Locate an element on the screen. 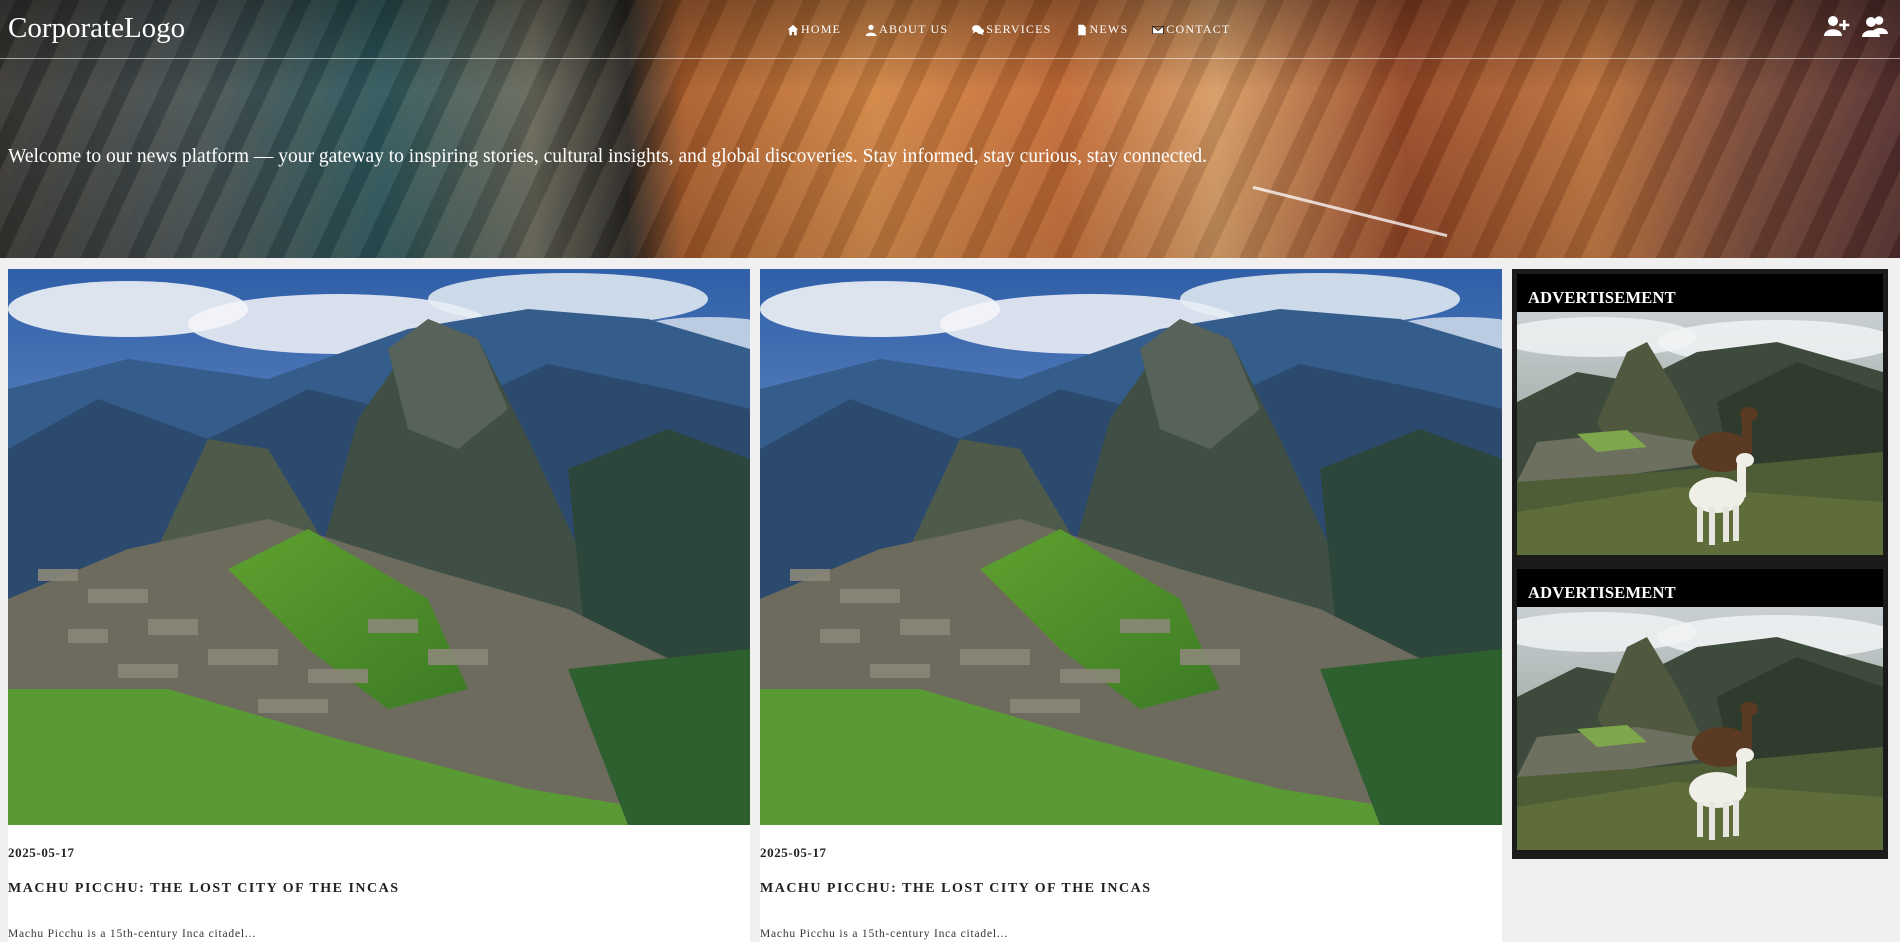 Image resolution: width=1900 pixels, height=942 pixels. envelope-icon is located at coordinates (1158, 29).